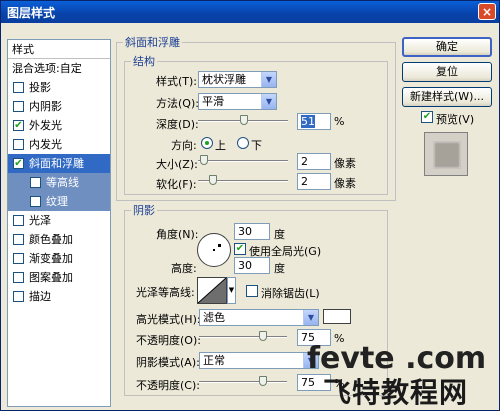  I want to click on altitude-value: 30, so click(245, 265).